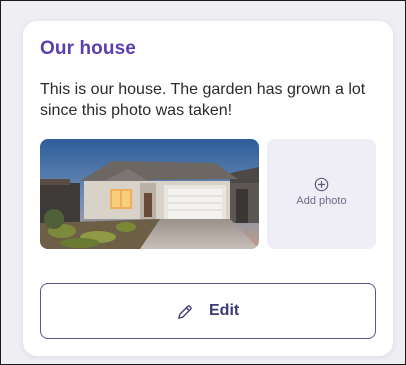 The height and width of the screenshot is (365, 406). What do you see at coordinates (224, 310) in the screenshot?
I see `edit-button-label: Edit` at bounding box center [224, 310].